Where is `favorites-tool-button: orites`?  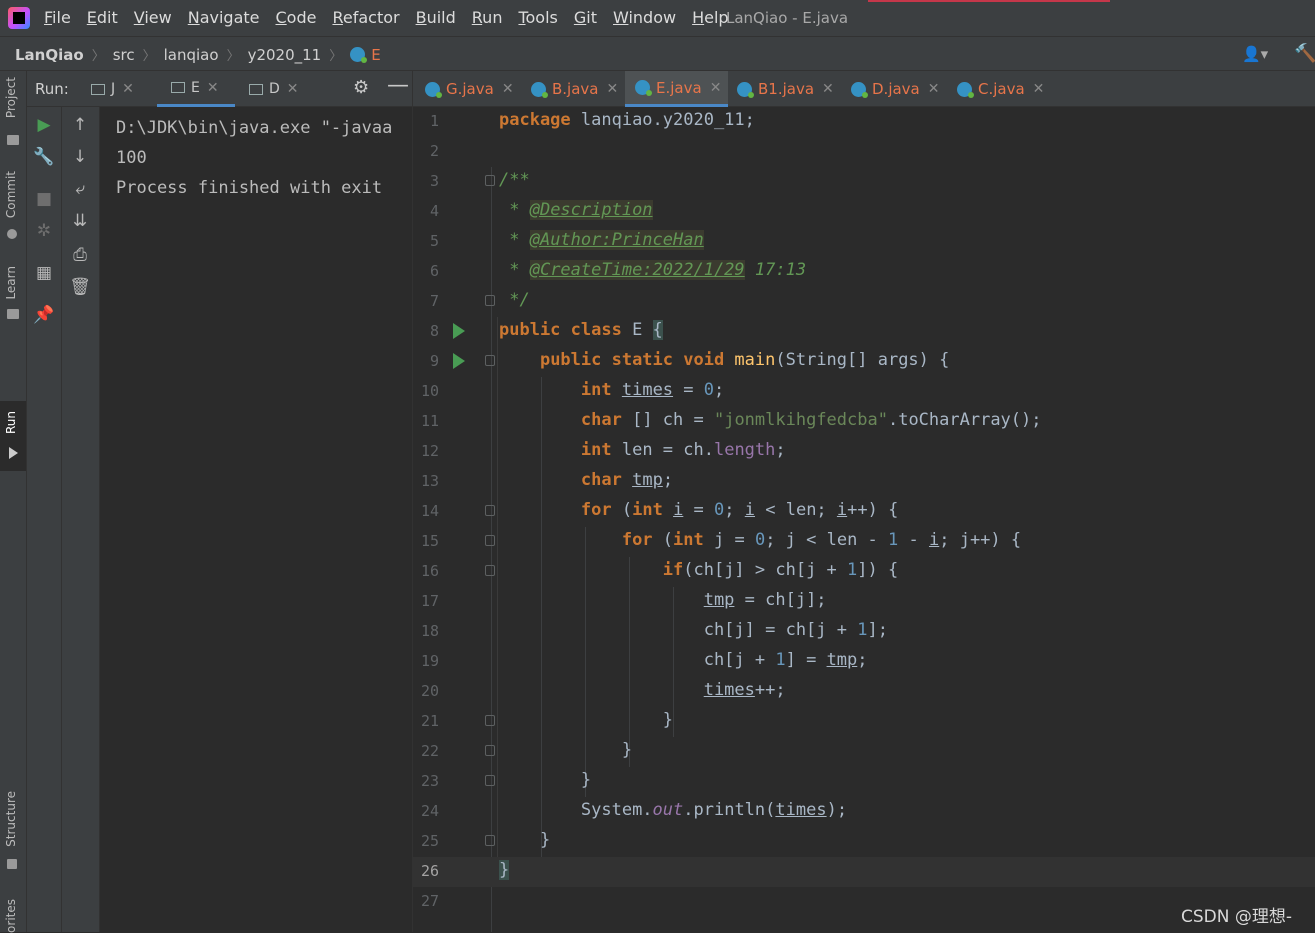 favorites-tool-button: orites is located at coordinates (11, 916).